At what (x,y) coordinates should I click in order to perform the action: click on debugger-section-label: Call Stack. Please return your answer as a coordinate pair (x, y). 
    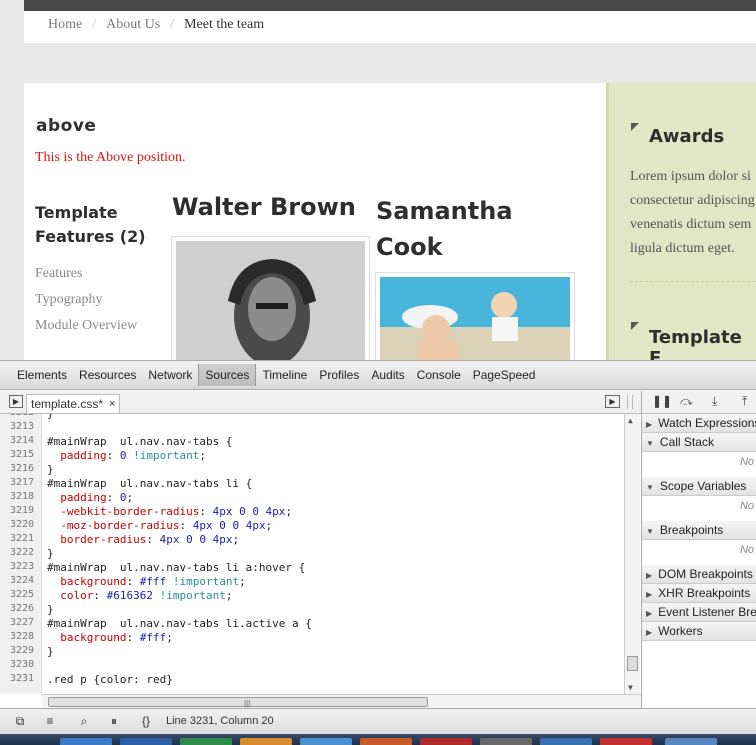
    Looking at the image, I should click on (686, 442).